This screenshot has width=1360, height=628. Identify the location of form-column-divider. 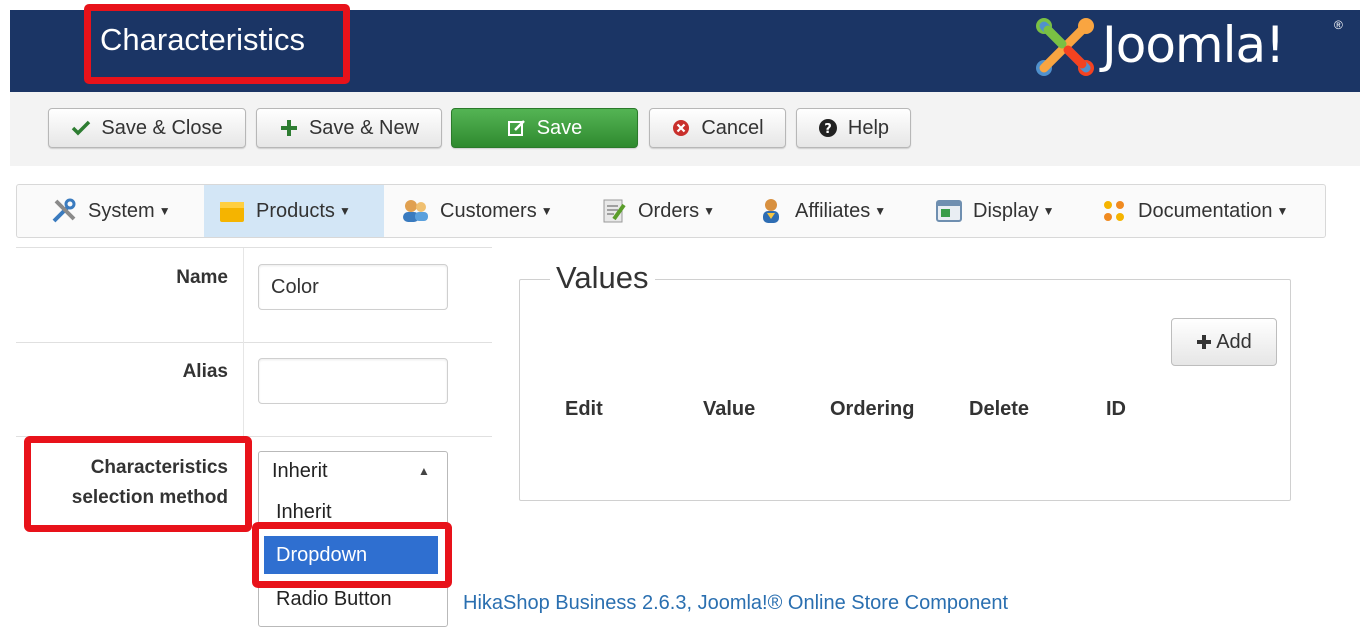
(243, 342).